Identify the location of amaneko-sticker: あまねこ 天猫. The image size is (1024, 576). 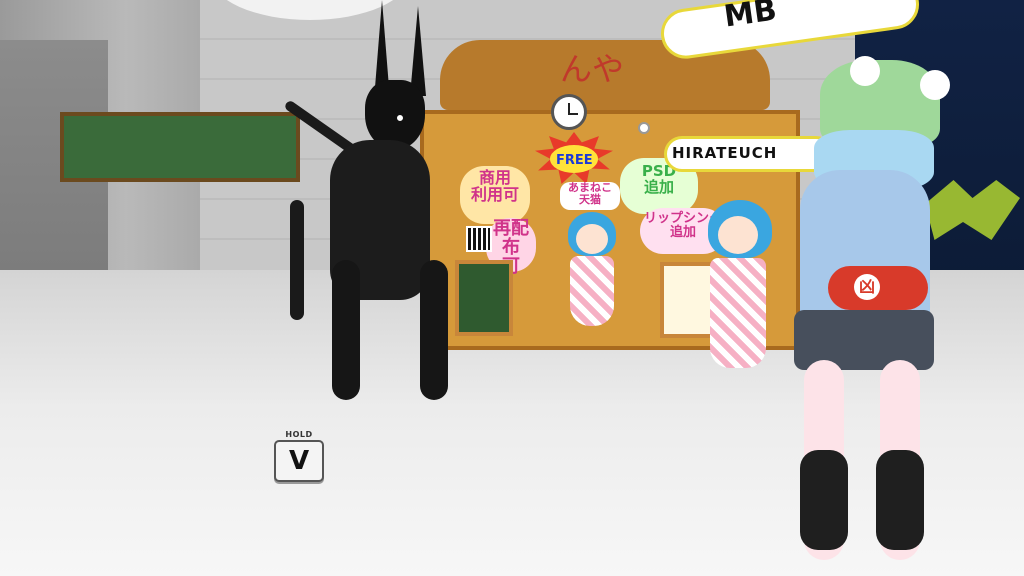
(590, 196).